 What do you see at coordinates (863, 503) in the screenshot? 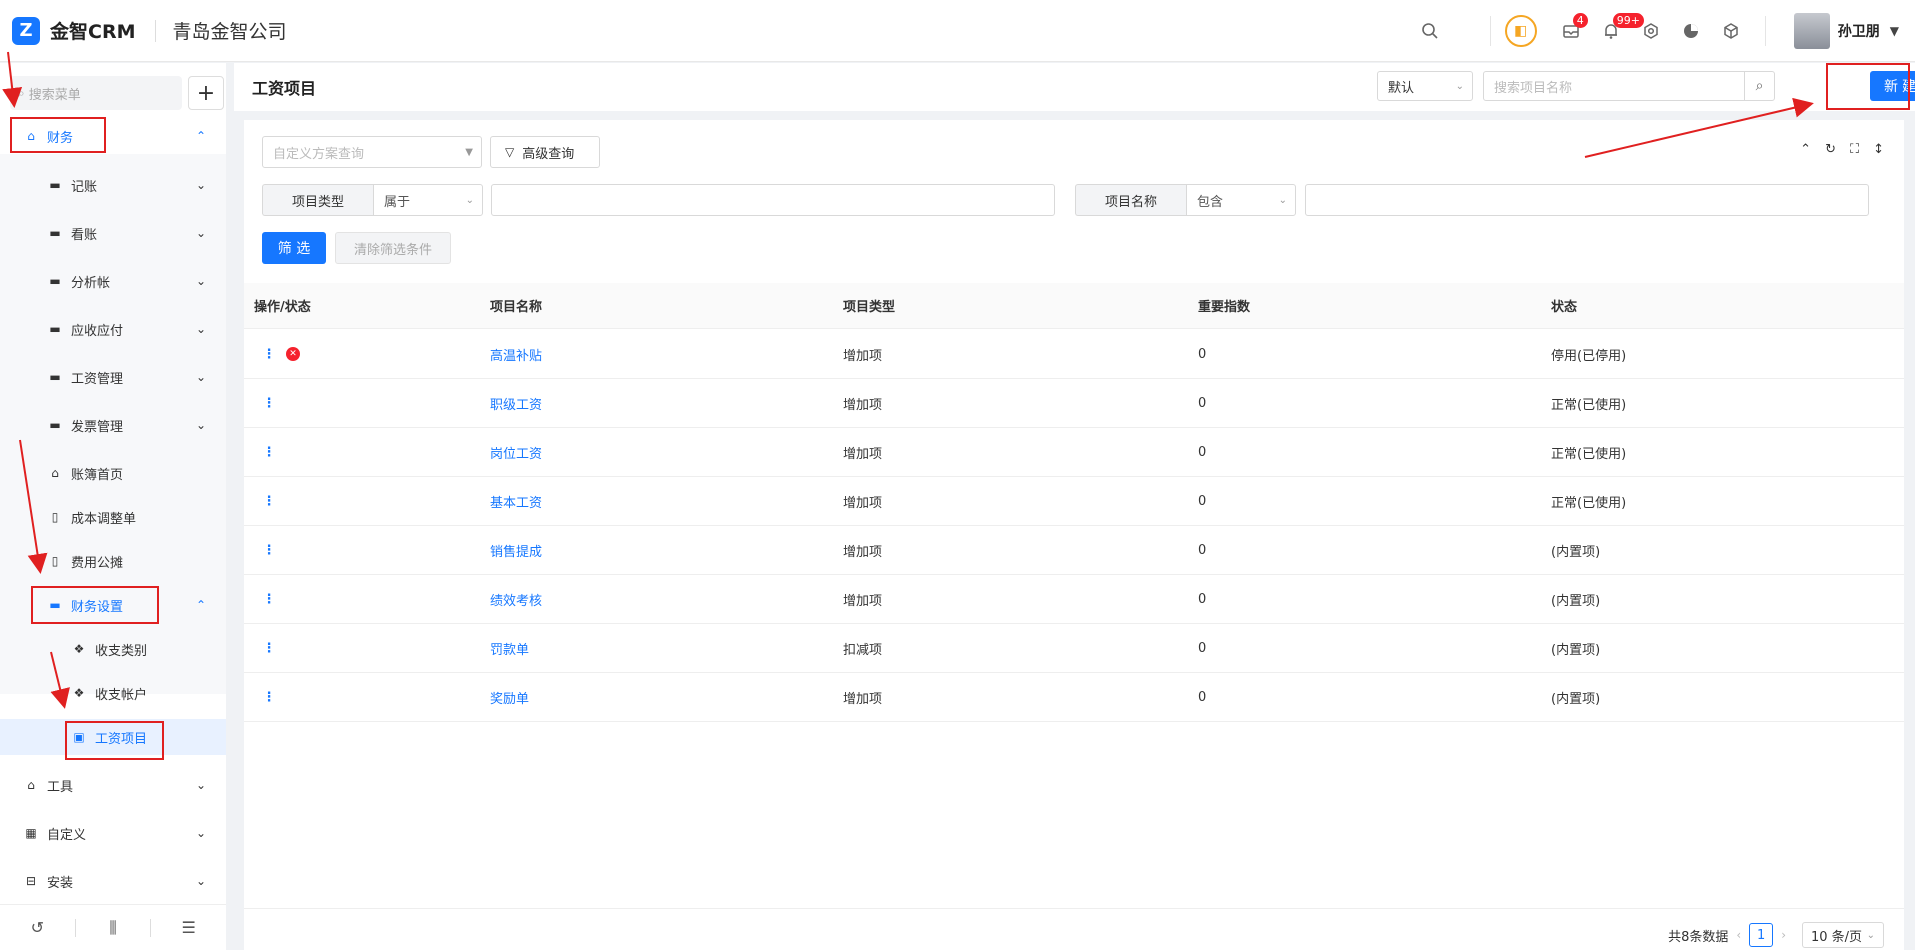
I see `item-type: 增加项` at bounding box center [863, 503].